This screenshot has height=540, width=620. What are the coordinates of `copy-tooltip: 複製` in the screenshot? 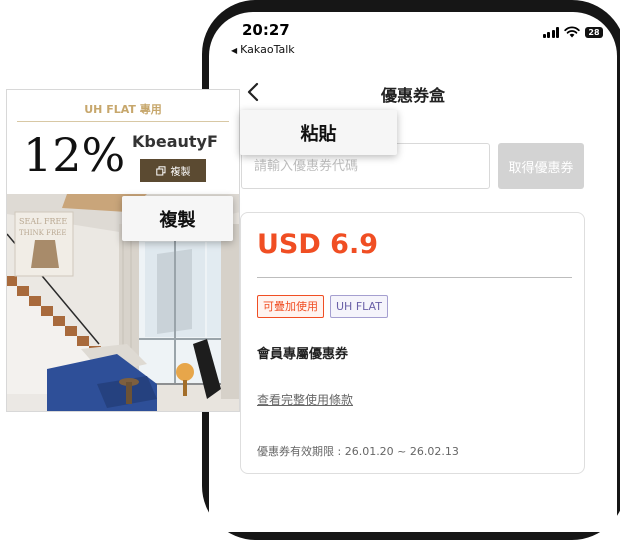 It's located at (177, 218).